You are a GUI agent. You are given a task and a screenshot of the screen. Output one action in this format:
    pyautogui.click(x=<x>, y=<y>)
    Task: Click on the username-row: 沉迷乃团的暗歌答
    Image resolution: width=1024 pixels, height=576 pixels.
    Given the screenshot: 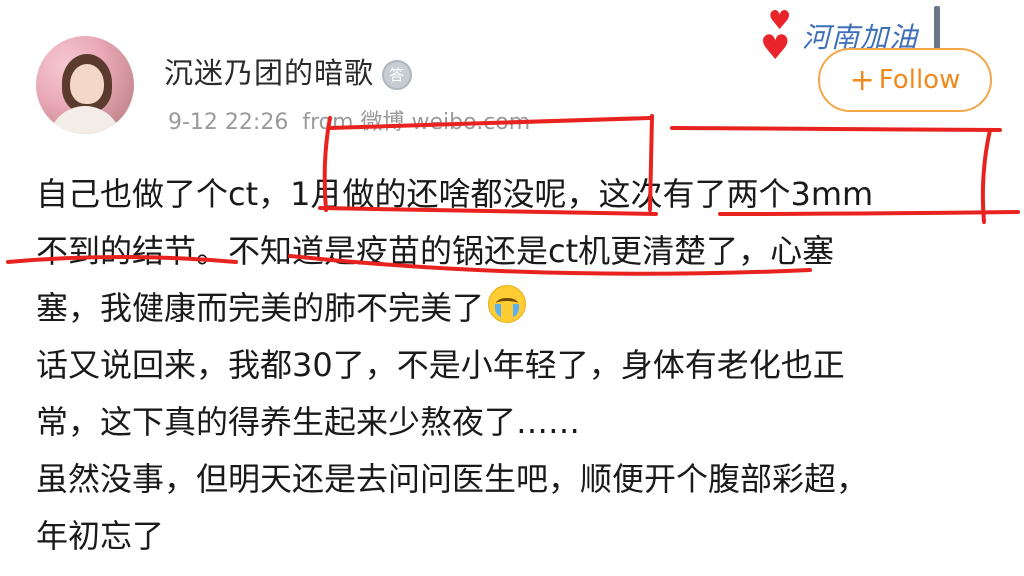 What is the action you would take?
    pyautogui.click(x=288, y=71)
    